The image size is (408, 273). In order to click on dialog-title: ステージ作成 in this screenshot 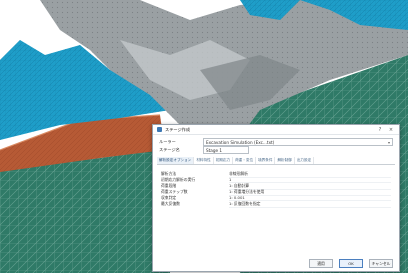, I will do `click(178, 129)`.